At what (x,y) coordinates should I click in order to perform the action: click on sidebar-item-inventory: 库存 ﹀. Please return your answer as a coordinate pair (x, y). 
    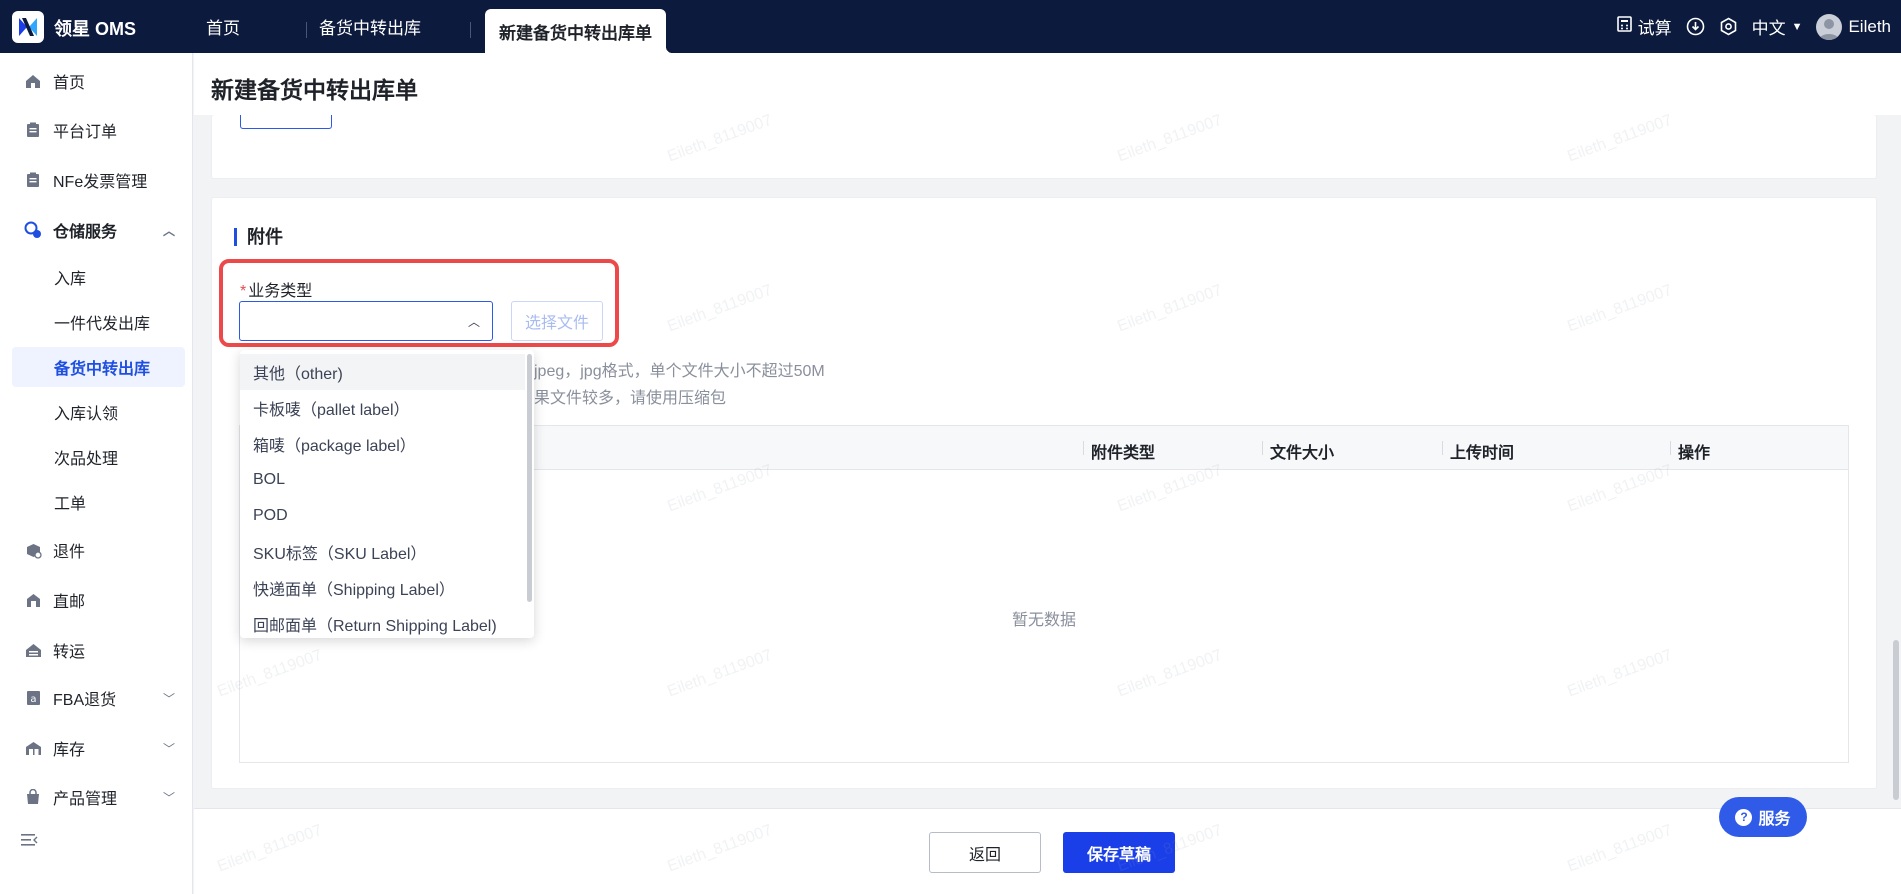
    Looking at the image, I should click on (98, 748).